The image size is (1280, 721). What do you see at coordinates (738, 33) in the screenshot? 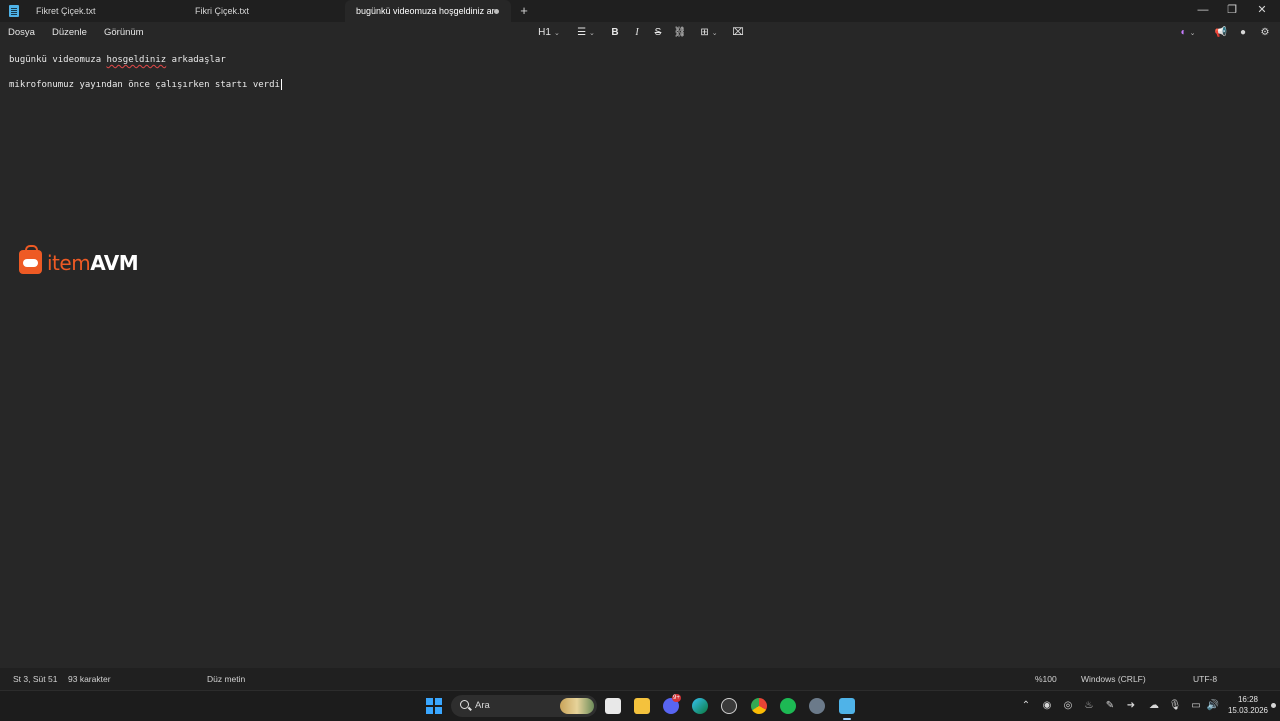
I see `clear-format-icon: ⌧` at bounding box center [738, 33].